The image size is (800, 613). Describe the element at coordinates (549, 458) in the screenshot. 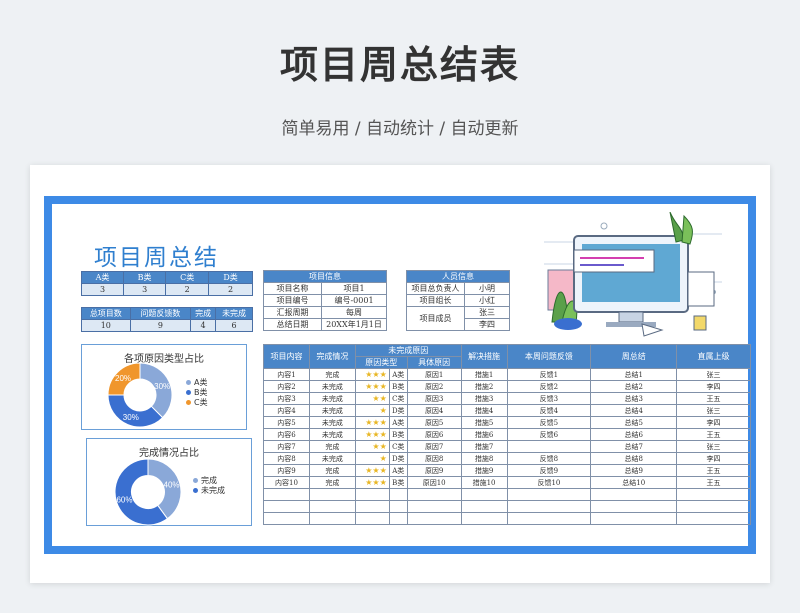

I see `table-cell: 反馈8` at that location.